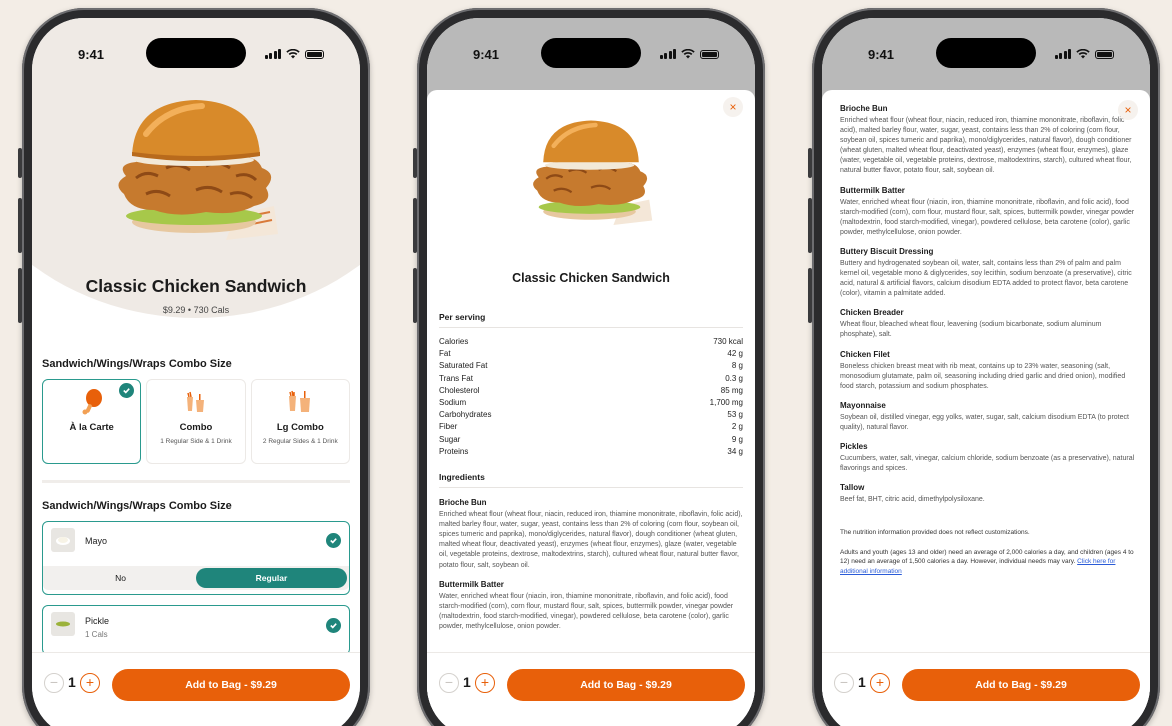  Describe the element at coordinates (195, 402) in the screenshot. I see `combo-meal-icon` at that location.